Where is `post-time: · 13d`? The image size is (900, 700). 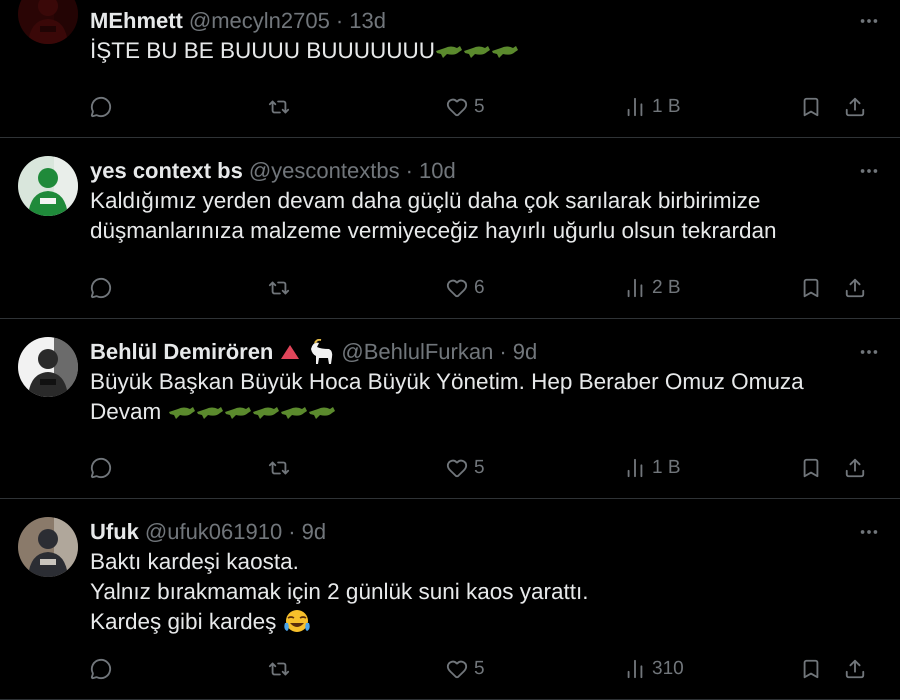 post-time: · 13d is located at coordinates (361, 21).